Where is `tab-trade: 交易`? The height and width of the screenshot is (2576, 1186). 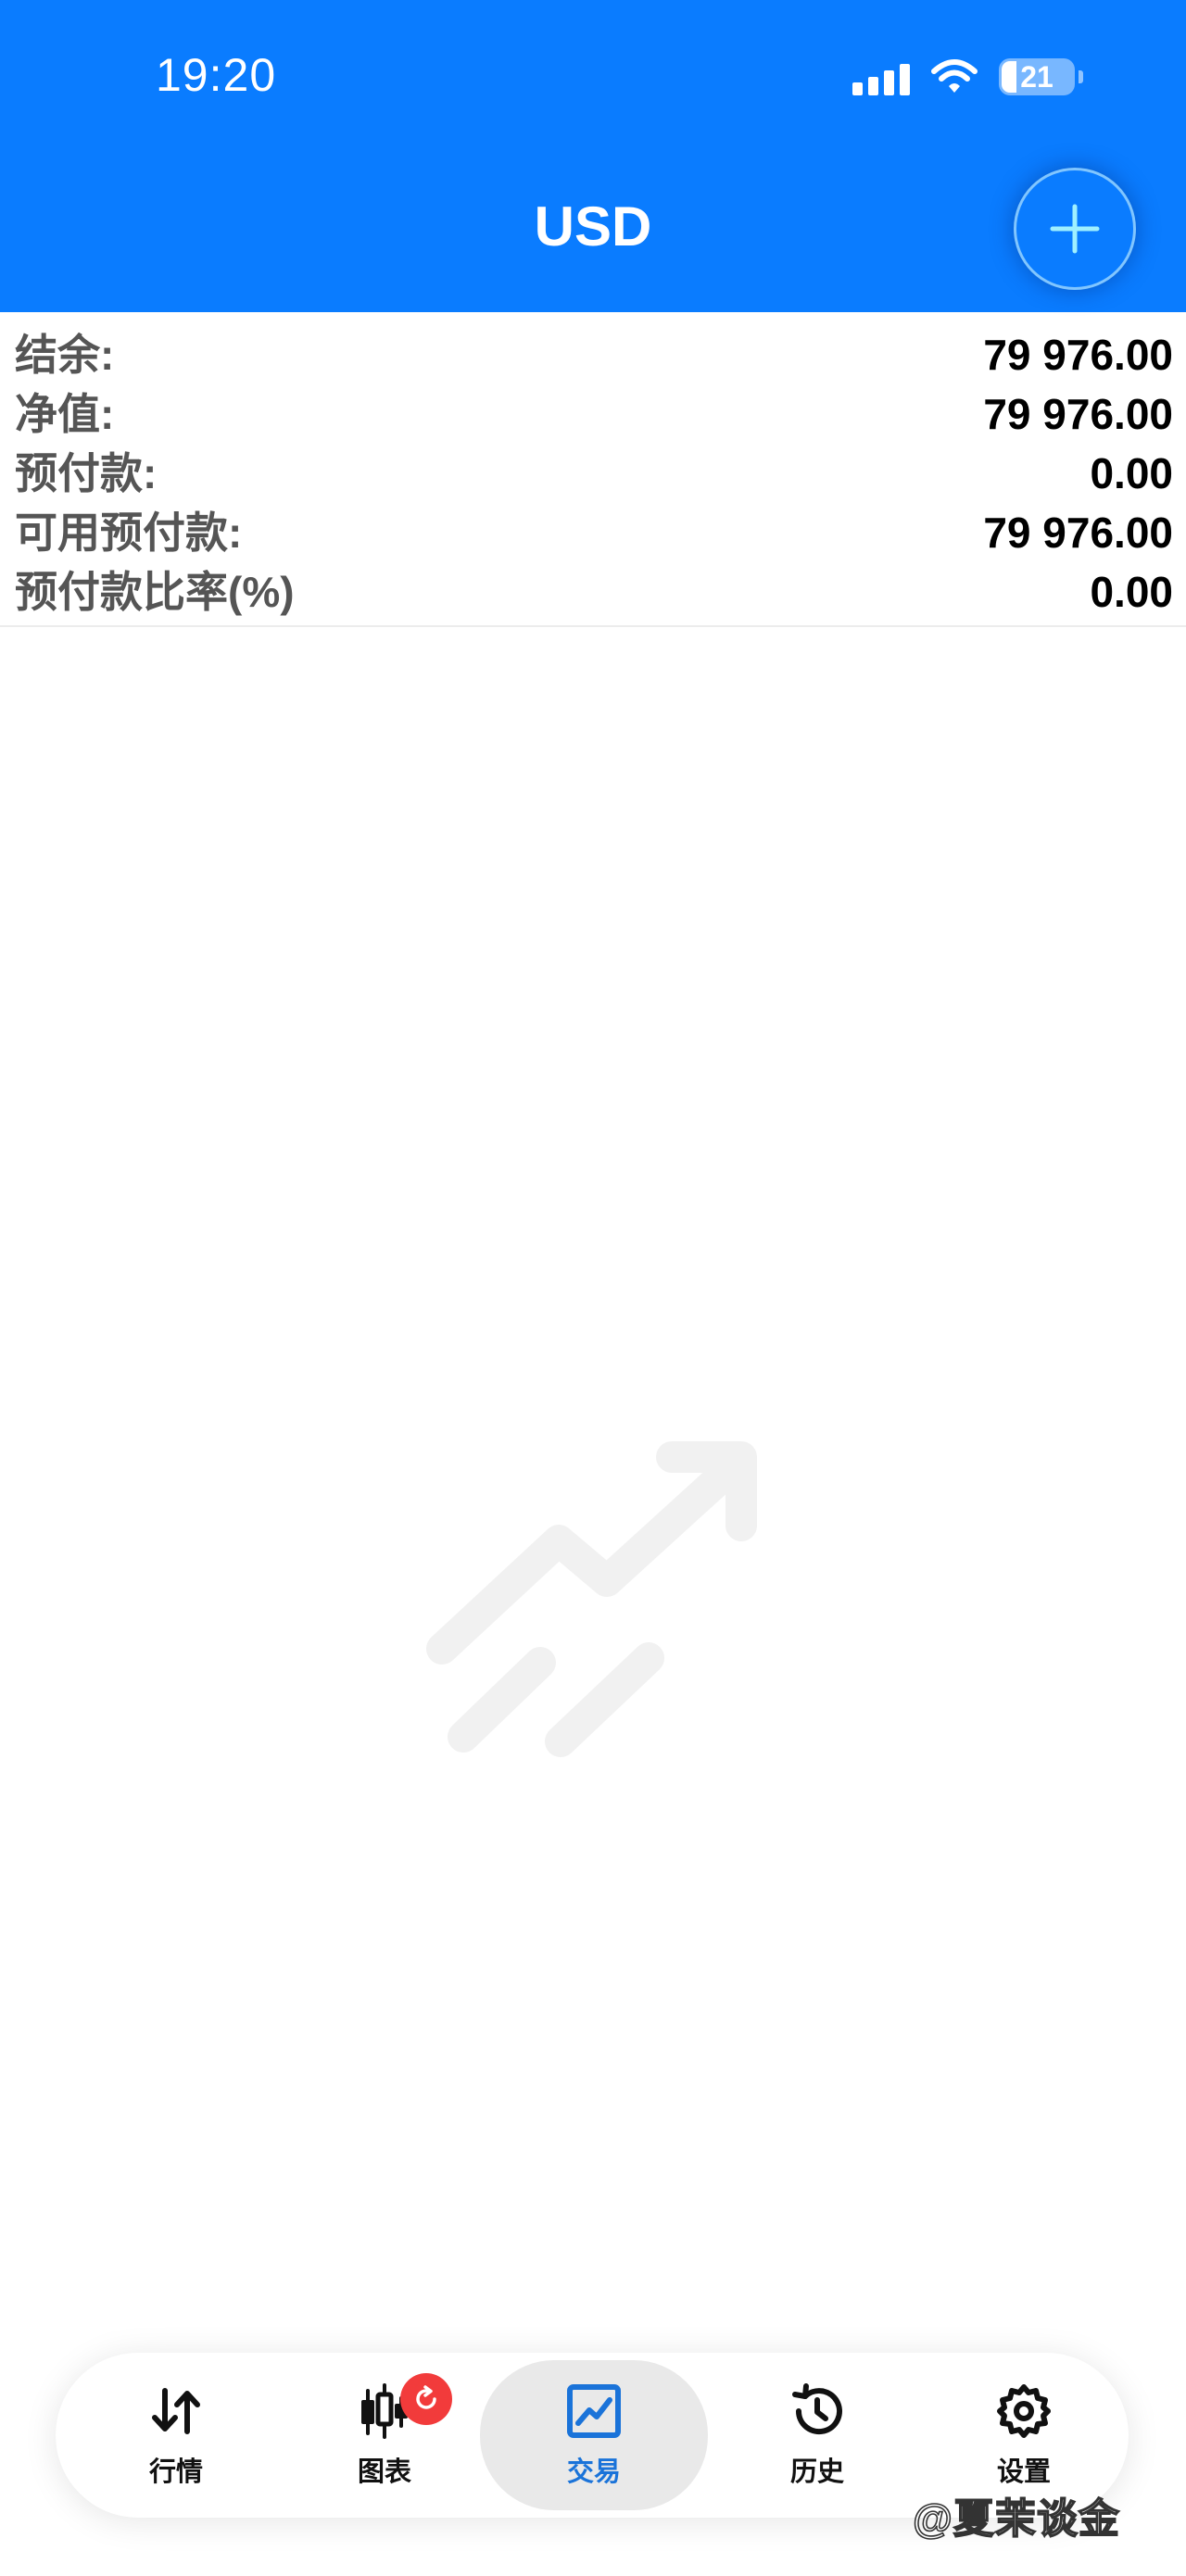
tab-trade: 交易 is located at coordinates (594, 2435).